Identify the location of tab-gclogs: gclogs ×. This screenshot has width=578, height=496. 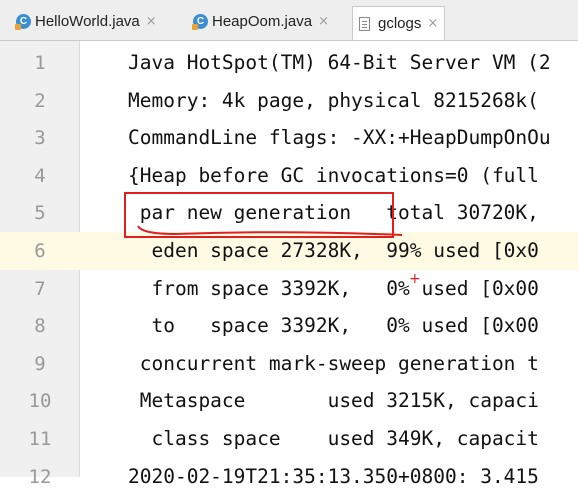
(399, 23).